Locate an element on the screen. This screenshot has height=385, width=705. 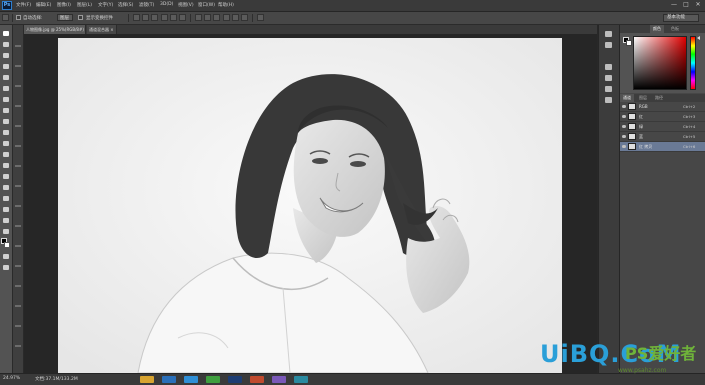
align-vcenter-icon is located at coordinates (145, 17).